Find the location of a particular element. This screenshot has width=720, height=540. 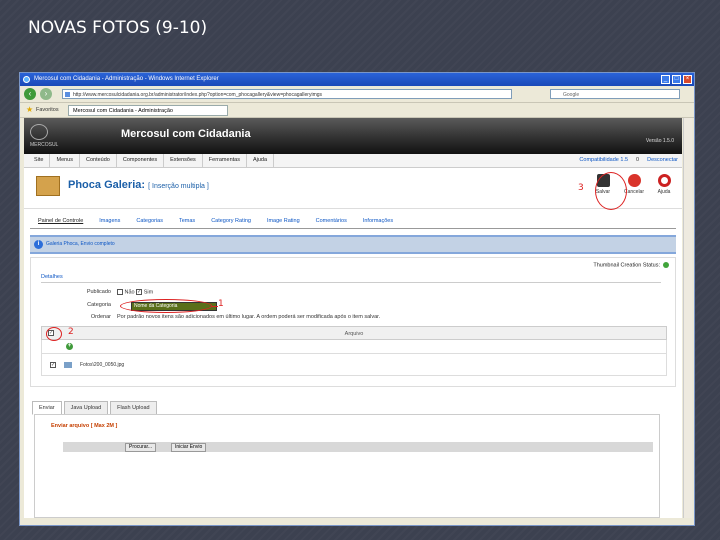

thumbnail-status: Thumbnail Creation Status: is located at coordinates (631, 265).